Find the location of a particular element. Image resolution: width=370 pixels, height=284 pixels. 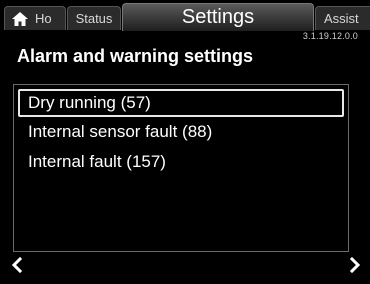

tab-home: Ho is located at coordinates (35, 18).